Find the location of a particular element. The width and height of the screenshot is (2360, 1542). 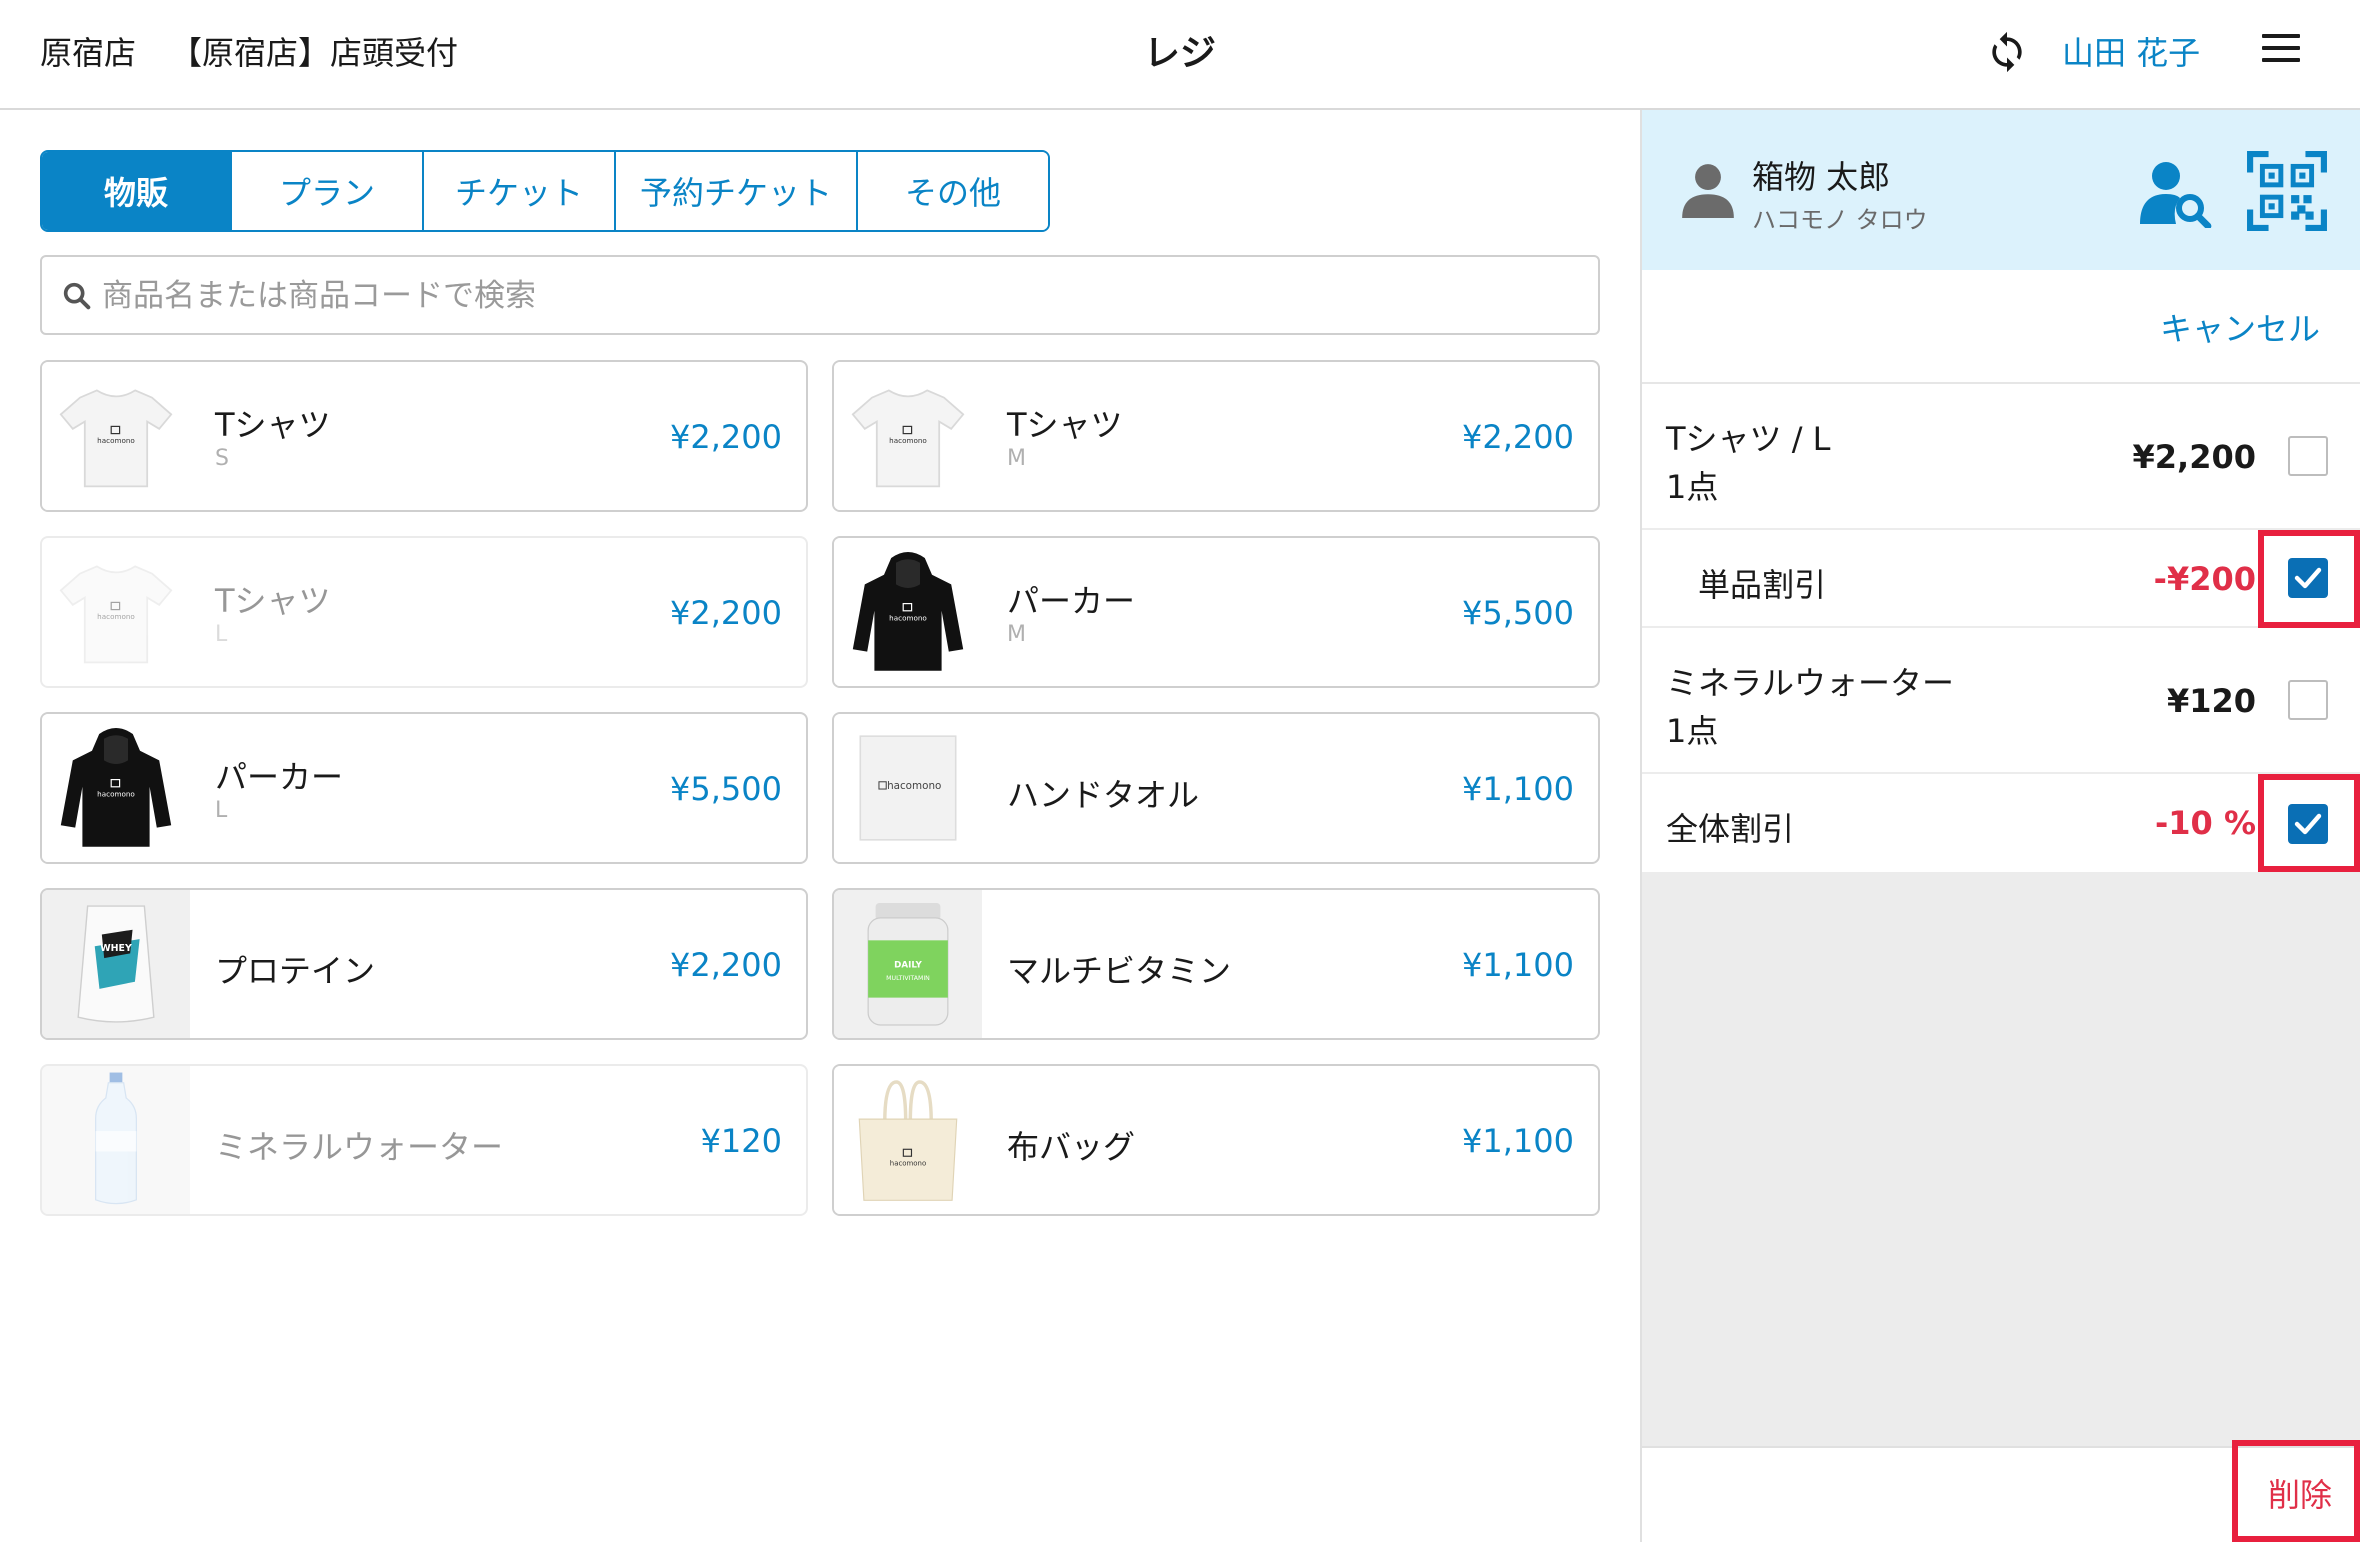

product-card-tote-bag: hacomono 布バッグ ¥1,100 is located at coordinates (1216, 1140).